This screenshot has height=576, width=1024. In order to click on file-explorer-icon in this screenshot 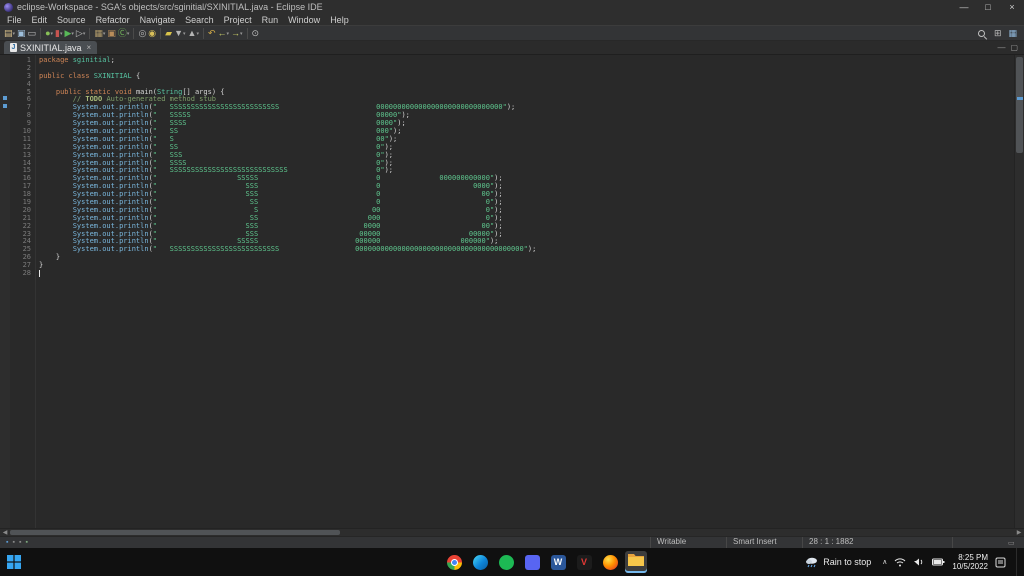, I will do `click(636, 562)`.